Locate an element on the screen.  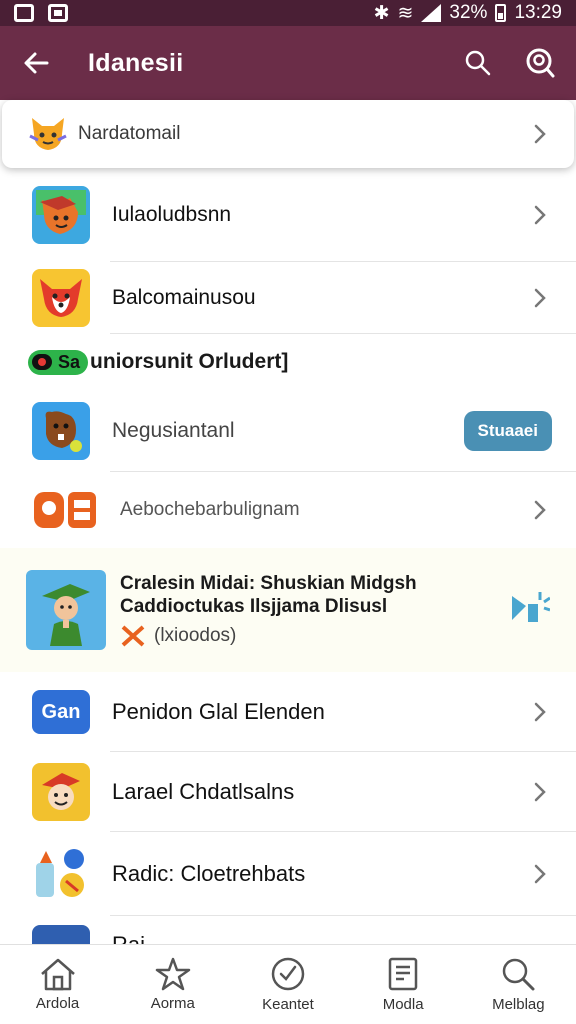
nav-favorites: Aorma is located at coordinates (173, 984).